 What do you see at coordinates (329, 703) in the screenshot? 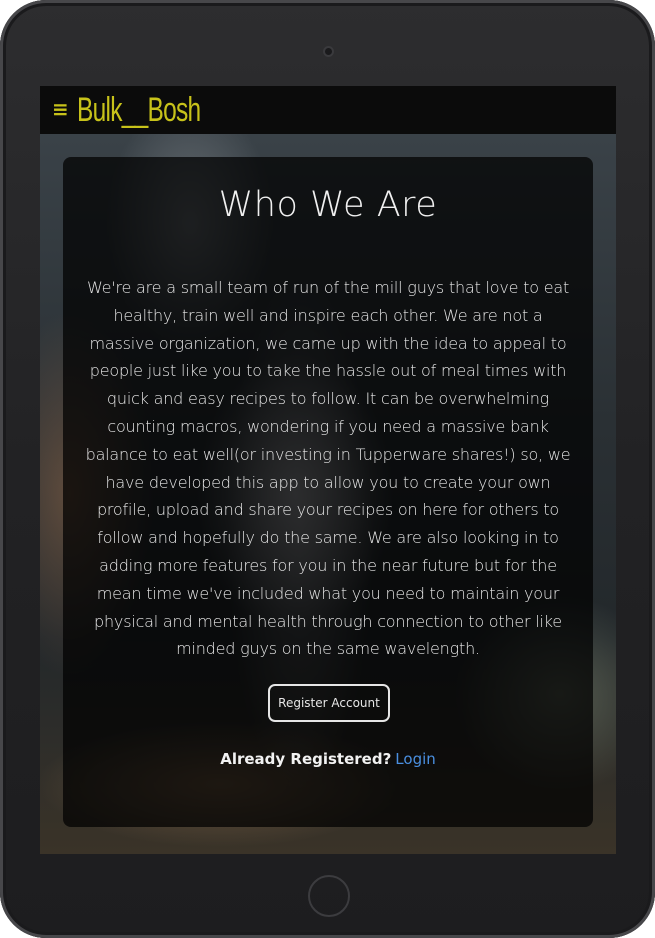
I see `register-account-button: Register Account` at bounding box center [329, 703].